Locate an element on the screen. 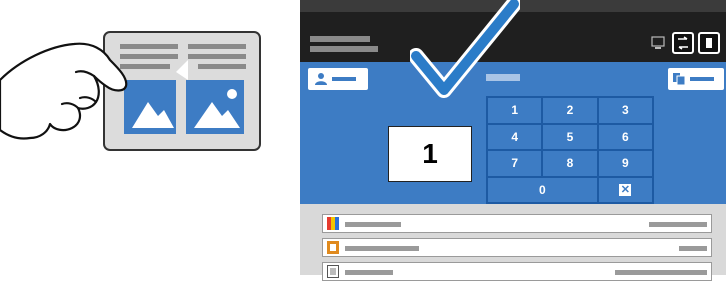  color-icon is located at coordinates (333, 223).